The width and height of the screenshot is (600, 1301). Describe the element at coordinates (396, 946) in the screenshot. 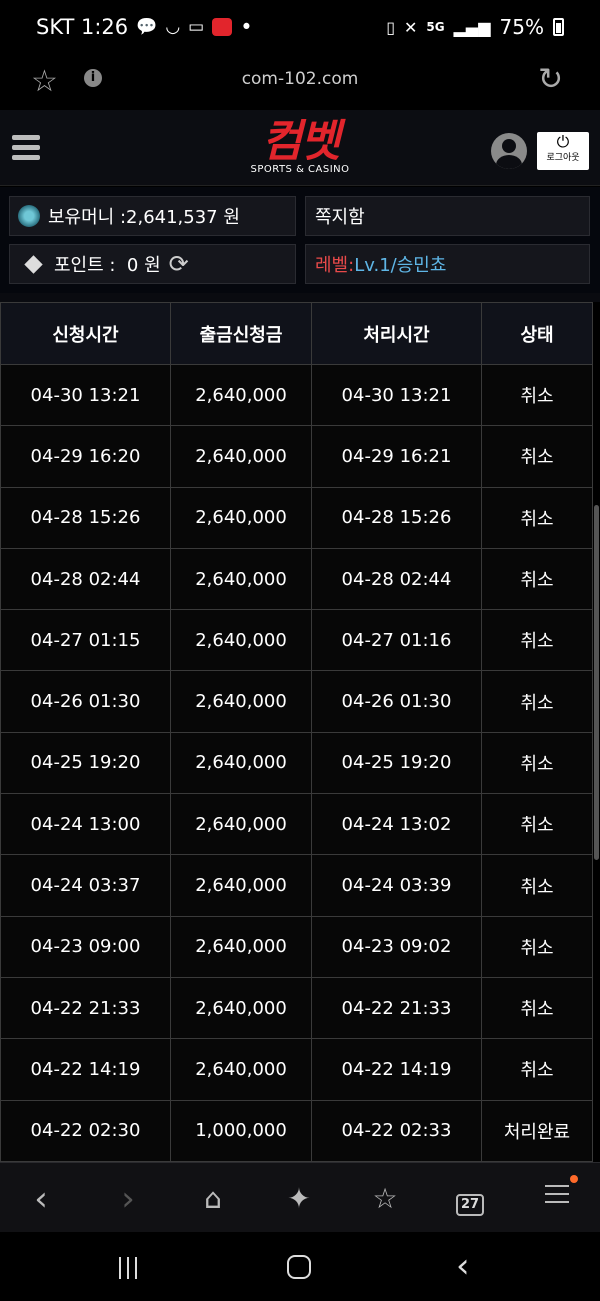

I see `cell-processed-time: 04-23 09:02` at that location.